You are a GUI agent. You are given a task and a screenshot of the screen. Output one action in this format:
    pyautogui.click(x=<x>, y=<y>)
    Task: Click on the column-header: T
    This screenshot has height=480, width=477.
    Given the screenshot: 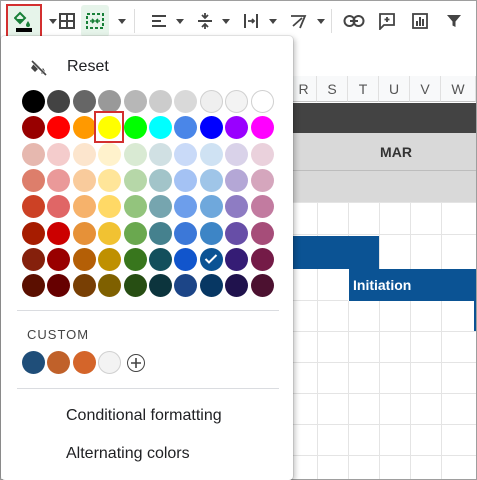 What is the action you would take?
    pyautogui.click(x=363, y=89)
    